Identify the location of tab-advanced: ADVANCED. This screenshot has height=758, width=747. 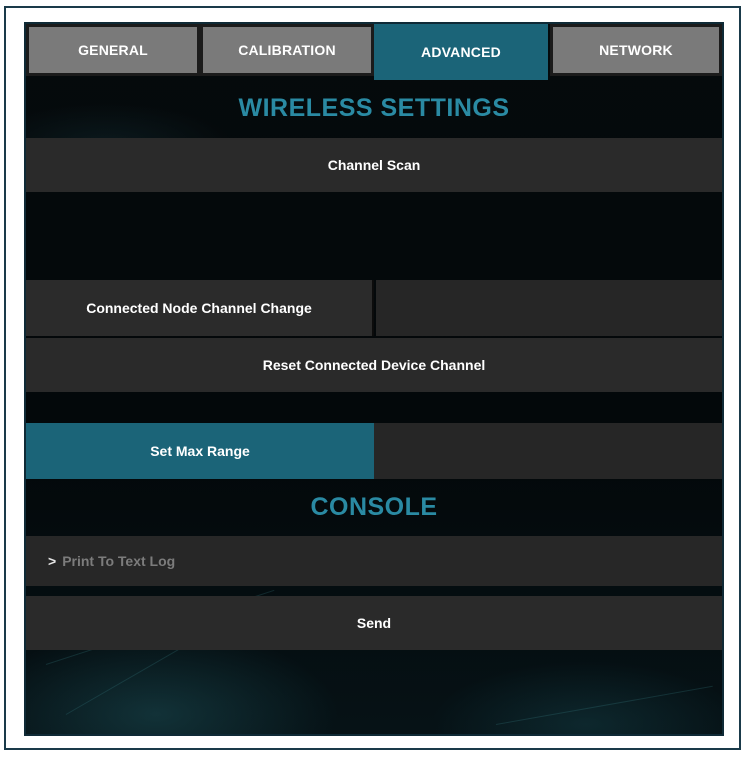
(461, 52).